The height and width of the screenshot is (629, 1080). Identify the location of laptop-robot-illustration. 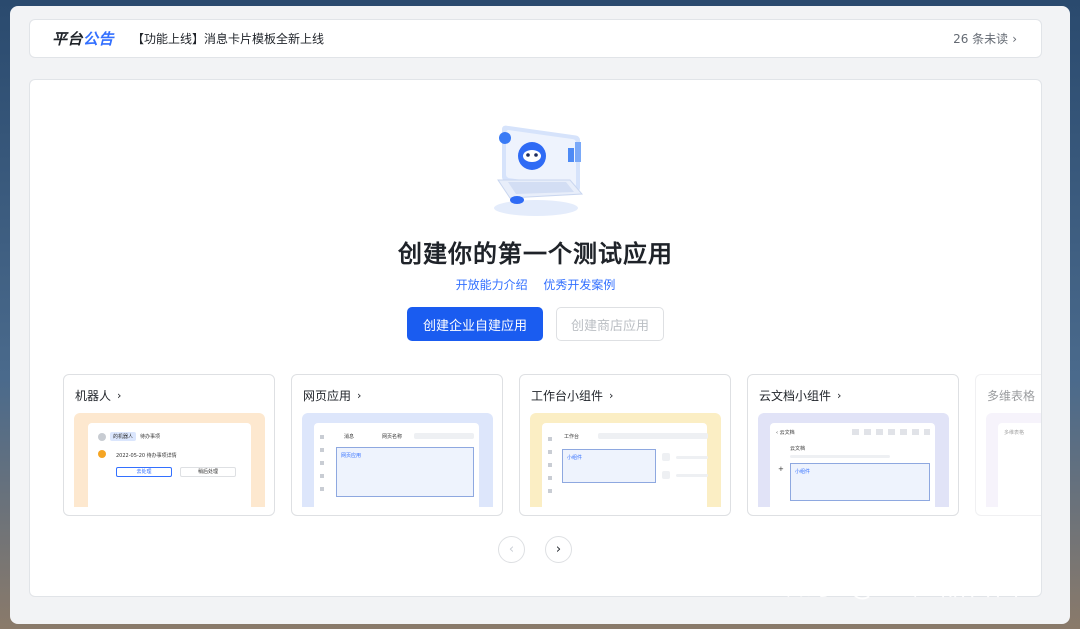
(539, 170).